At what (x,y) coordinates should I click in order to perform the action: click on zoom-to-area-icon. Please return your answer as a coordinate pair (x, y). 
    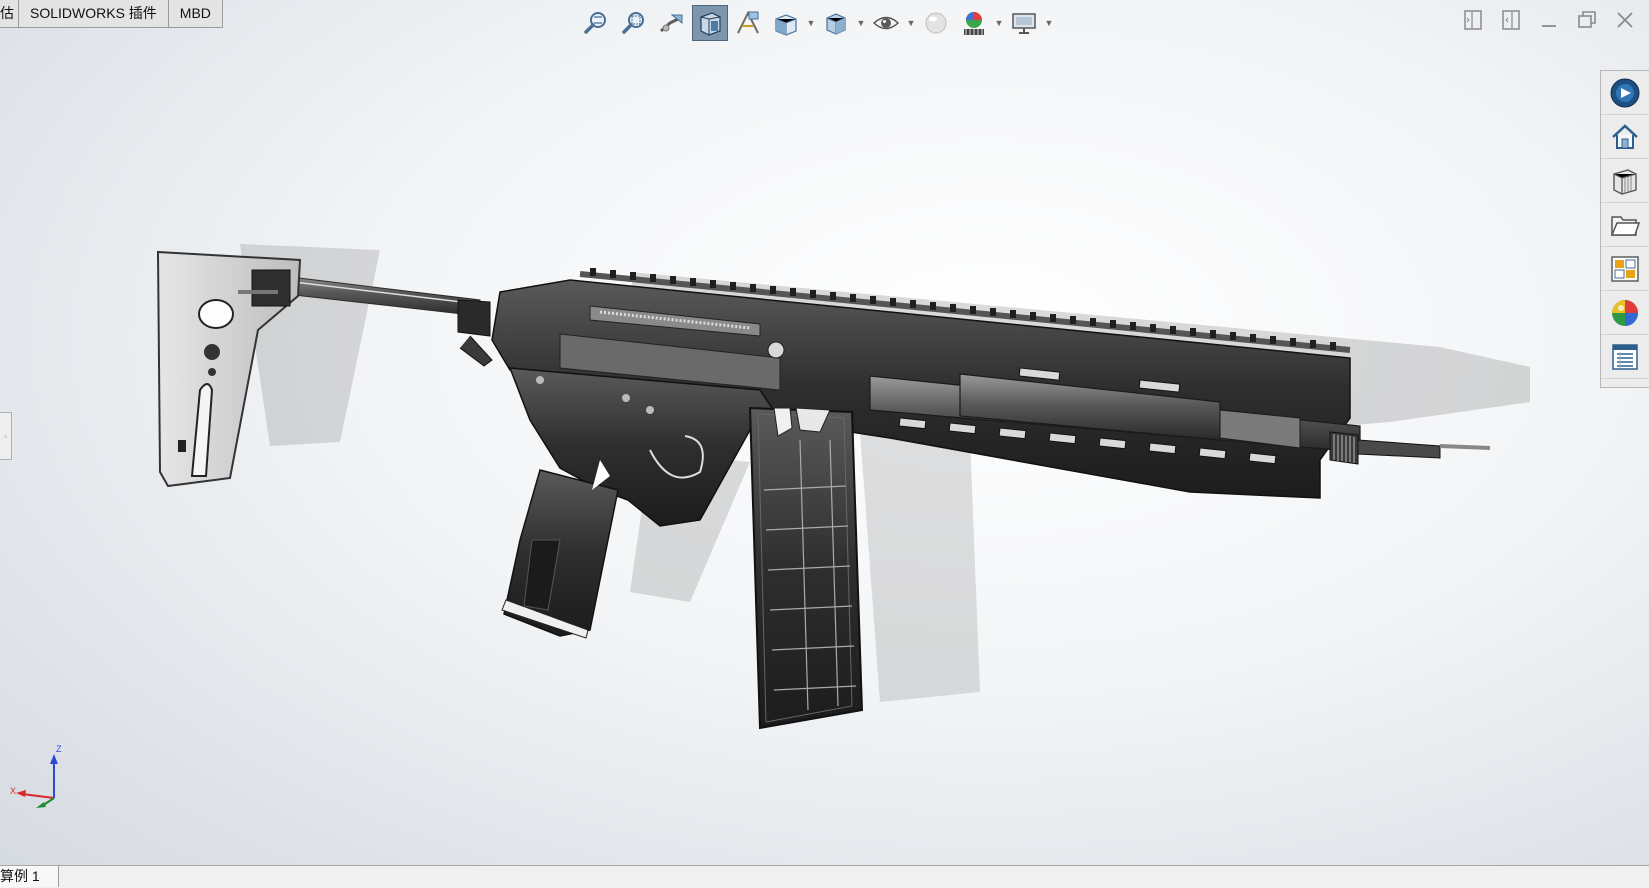
    Looking at the image, I should click on (633, 23).